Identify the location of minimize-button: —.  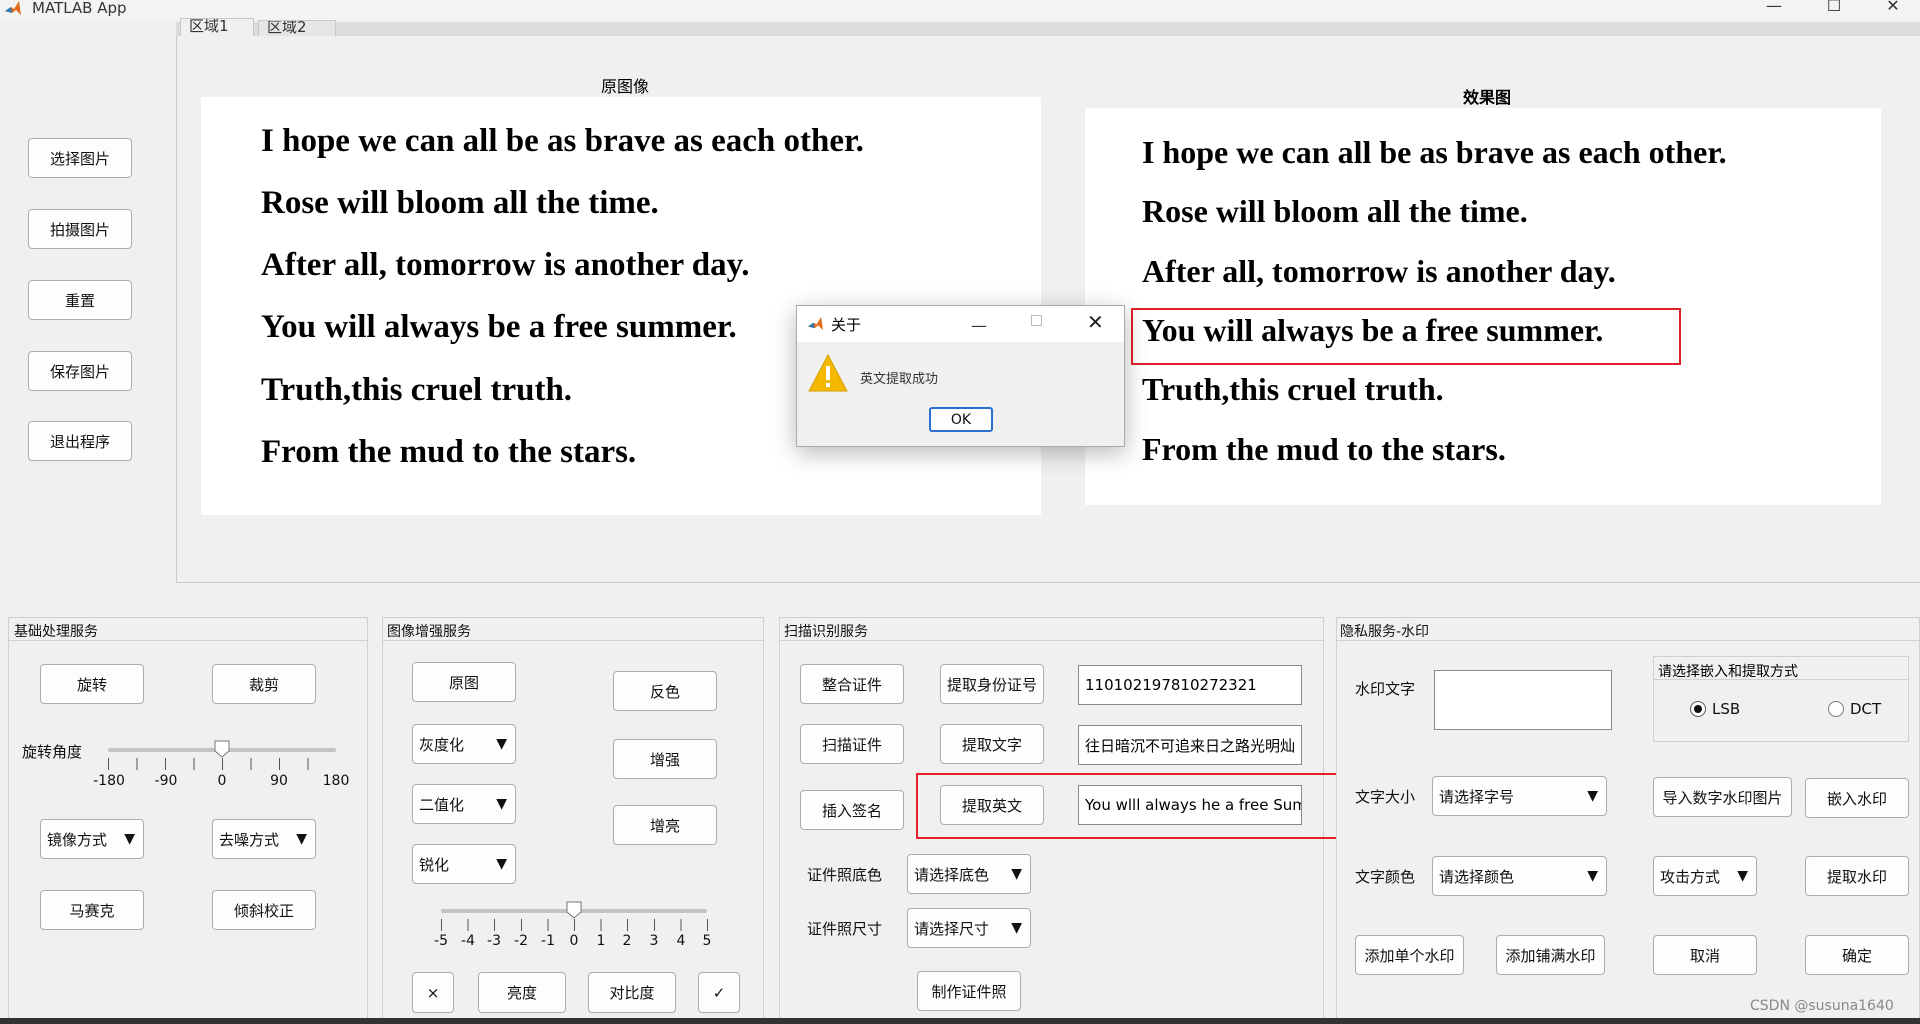
(1774, 9).